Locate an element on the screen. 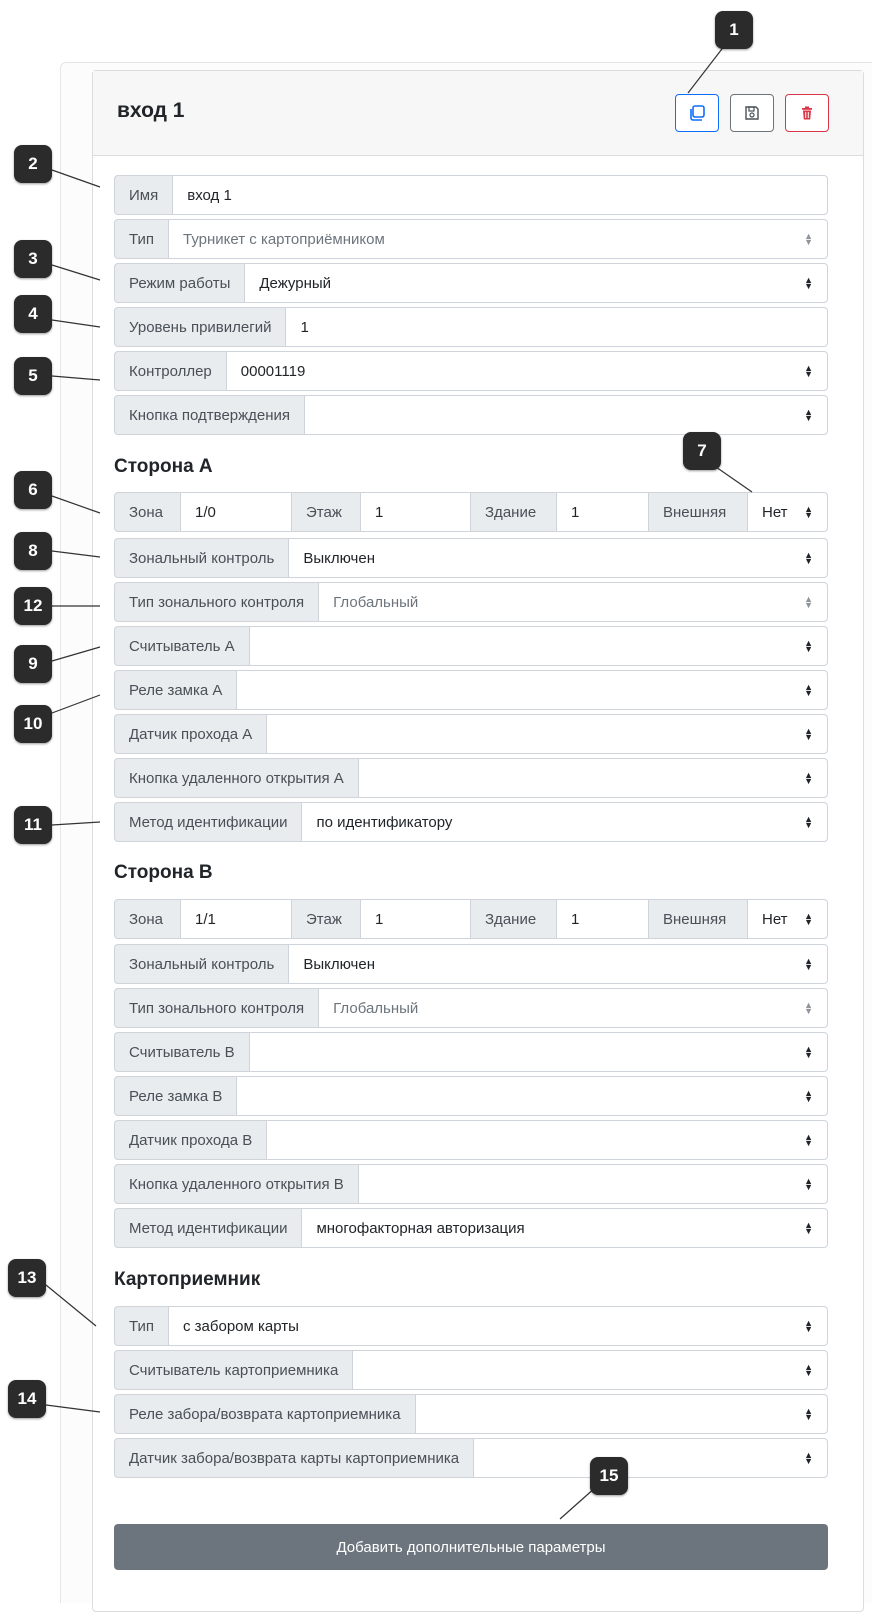 The height and width of the screenshot is (1612, 872). callout-badge: 7 is located at coordinates (702, 451).